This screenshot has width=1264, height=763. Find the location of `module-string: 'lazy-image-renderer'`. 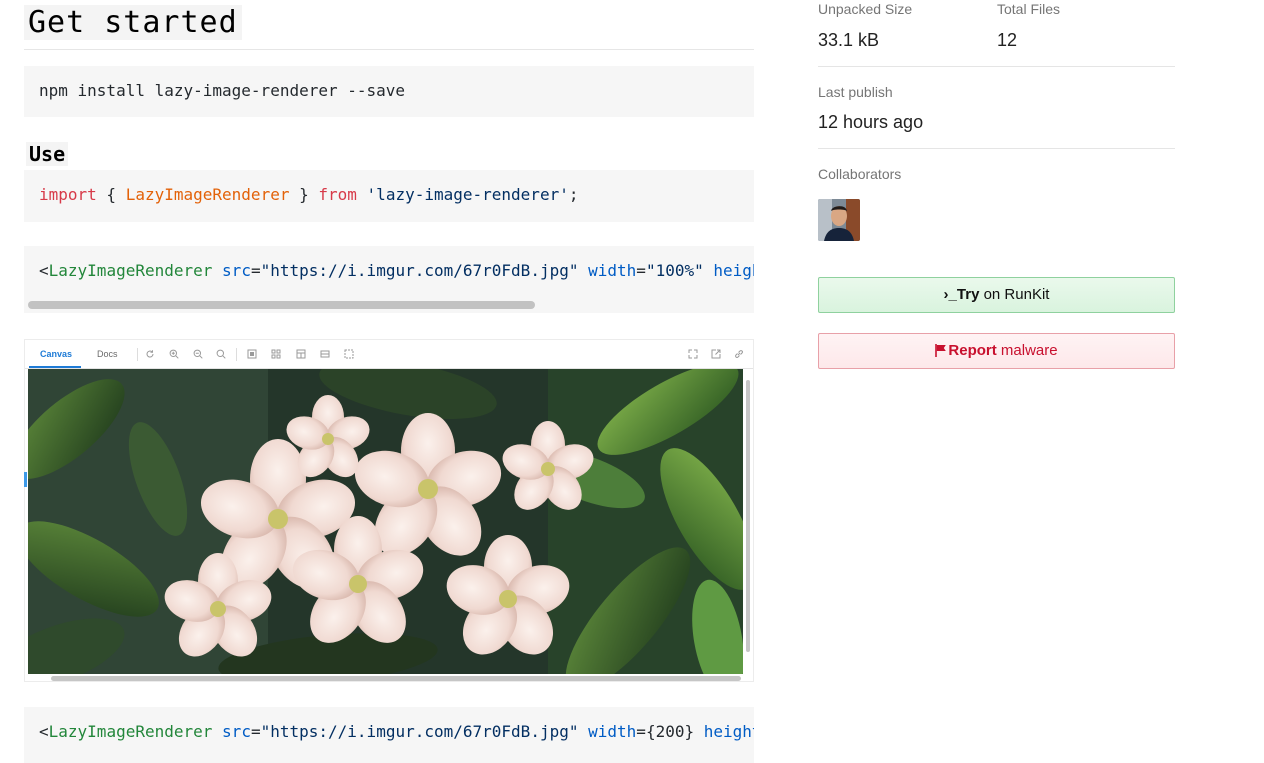

module-string: 'lazy-image-renderer' is located at coordinates (467, 194).